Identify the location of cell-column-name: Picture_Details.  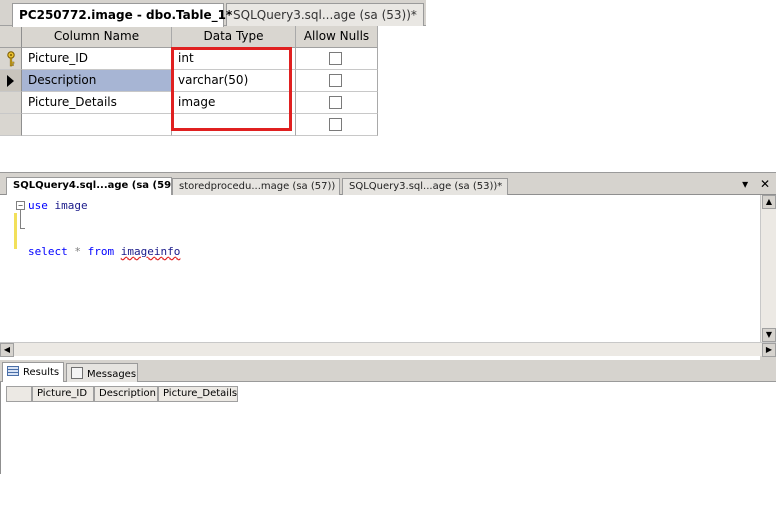
(97, 103).